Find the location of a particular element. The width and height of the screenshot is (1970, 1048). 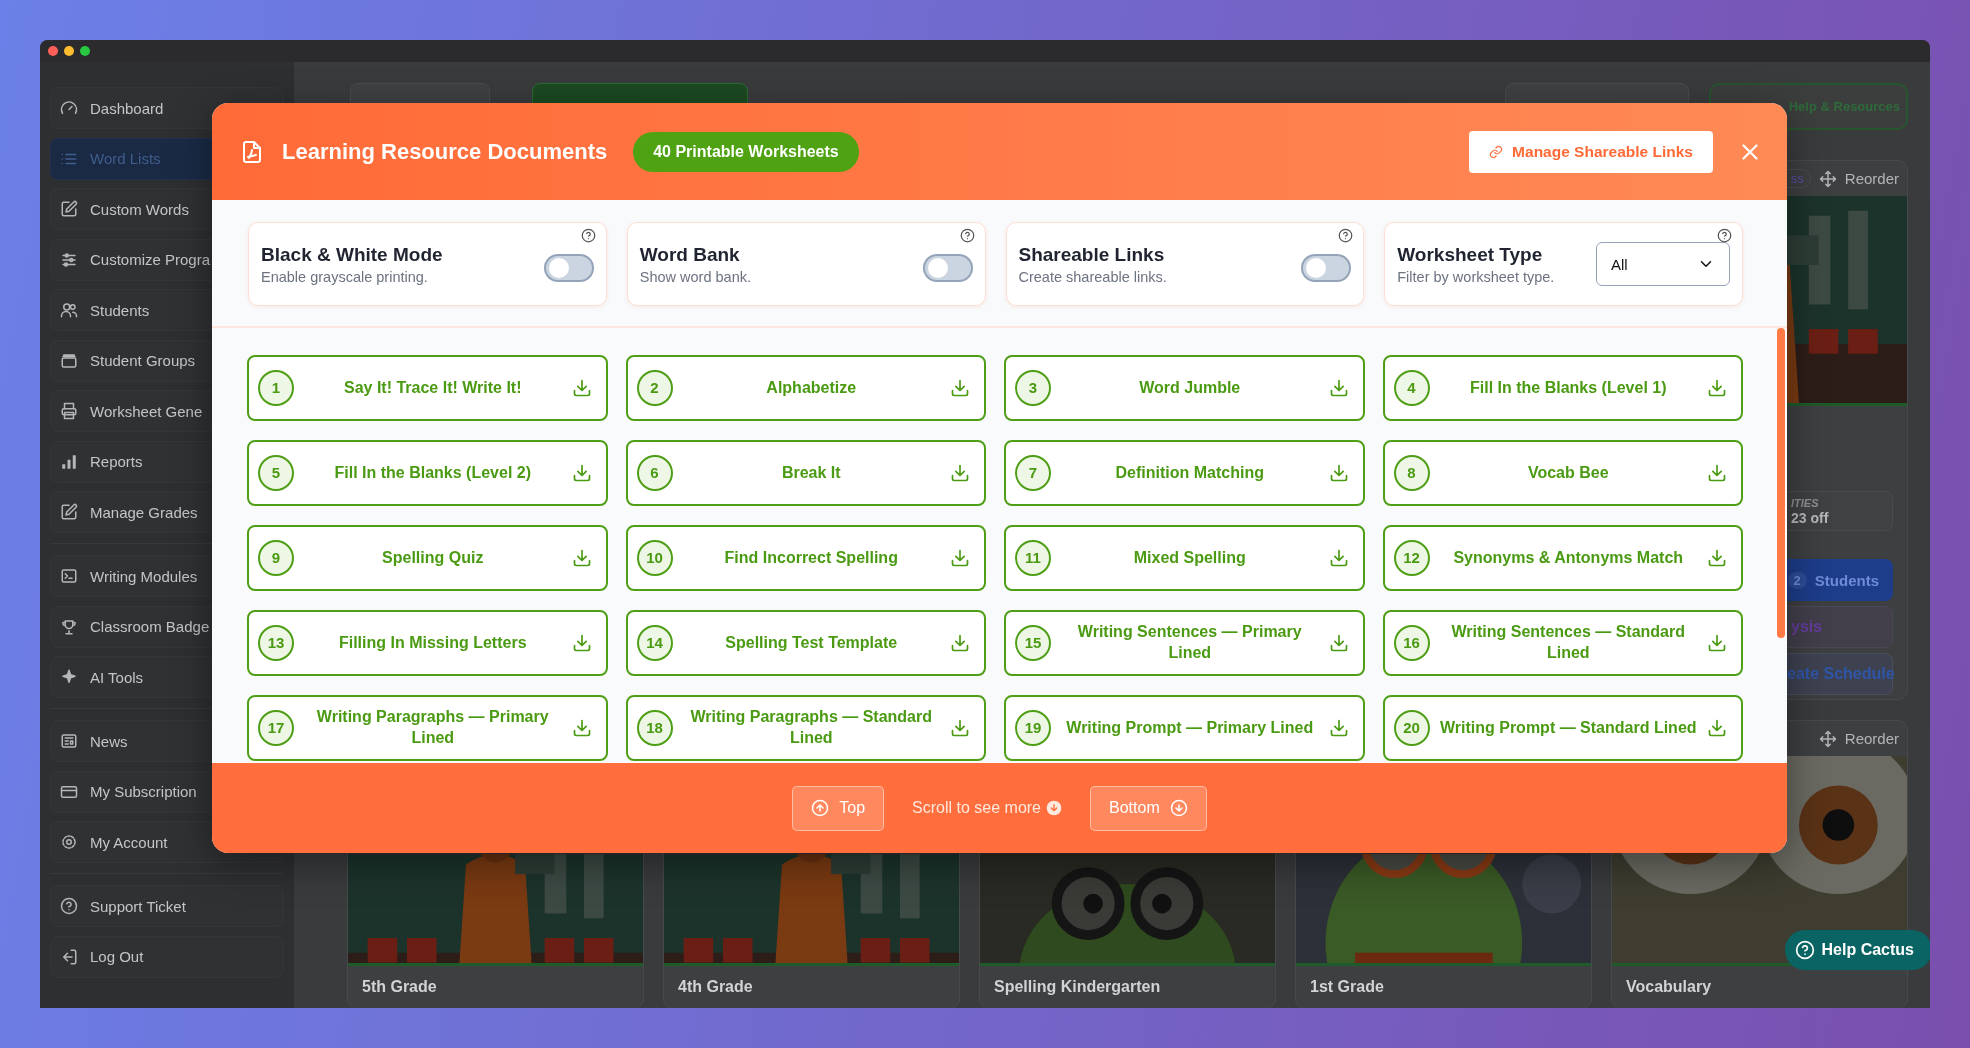

worksheet-button: 14 Spelling Test Template is located at coordinates (805, 643).